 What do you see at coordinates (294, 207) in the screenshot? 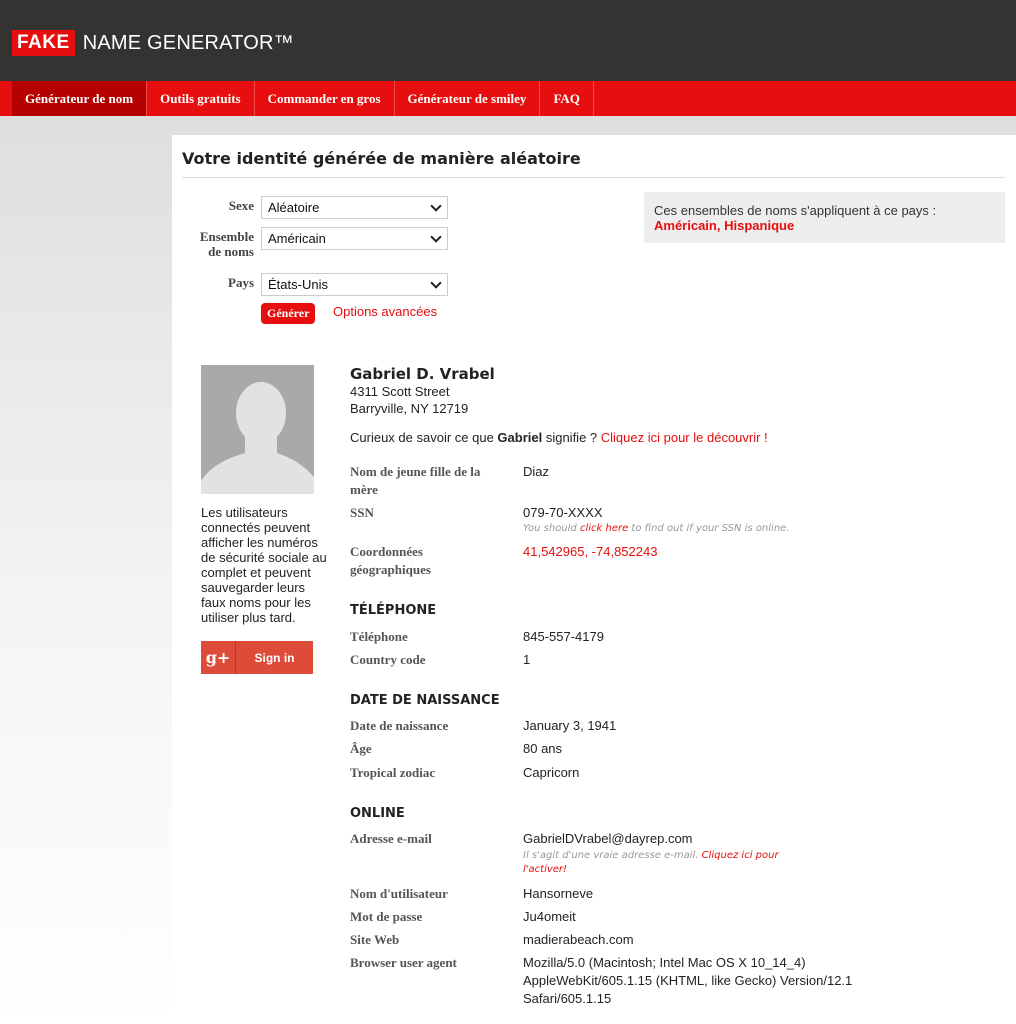
I see `gender-select-value: Aléatoire` at bounding box center [294, 207].